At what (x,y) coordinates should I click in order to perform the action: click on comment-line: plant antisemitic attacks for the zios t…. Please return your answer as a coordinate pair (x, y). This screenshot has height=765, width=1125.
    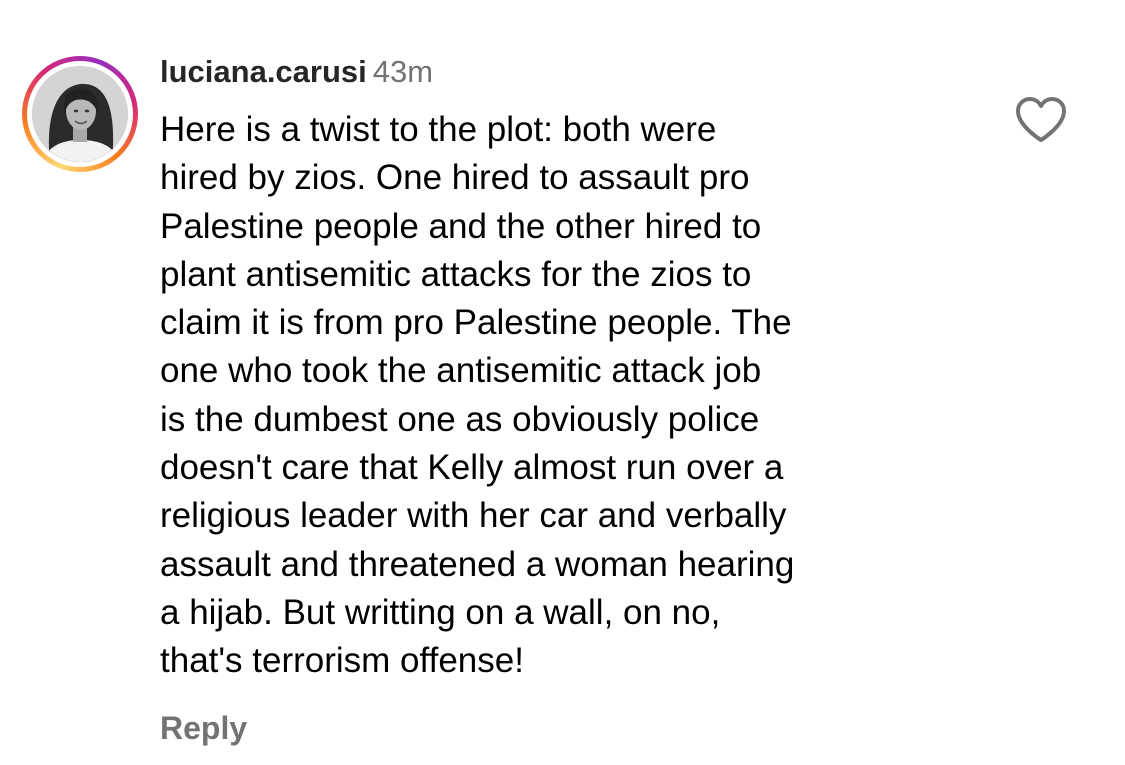
    Looking at the image, I should click on (456, 274).